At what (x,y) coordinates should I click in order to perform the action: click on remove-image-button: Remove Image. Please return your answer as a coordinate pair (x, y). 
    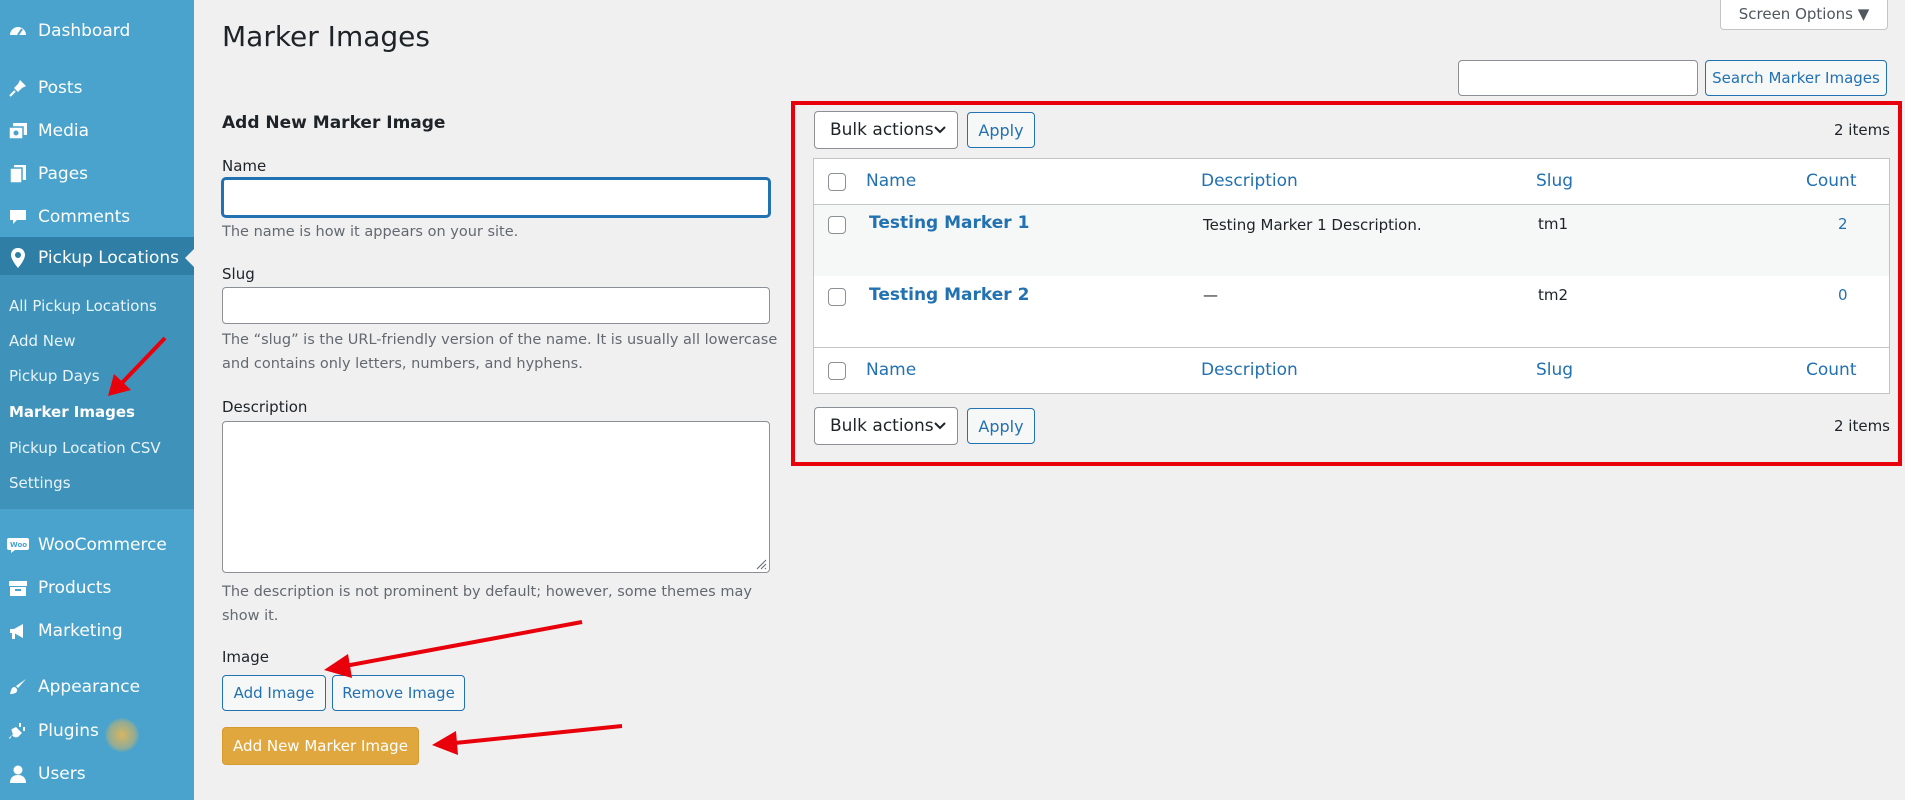
    Looking at the image, I should click on (398, 693).